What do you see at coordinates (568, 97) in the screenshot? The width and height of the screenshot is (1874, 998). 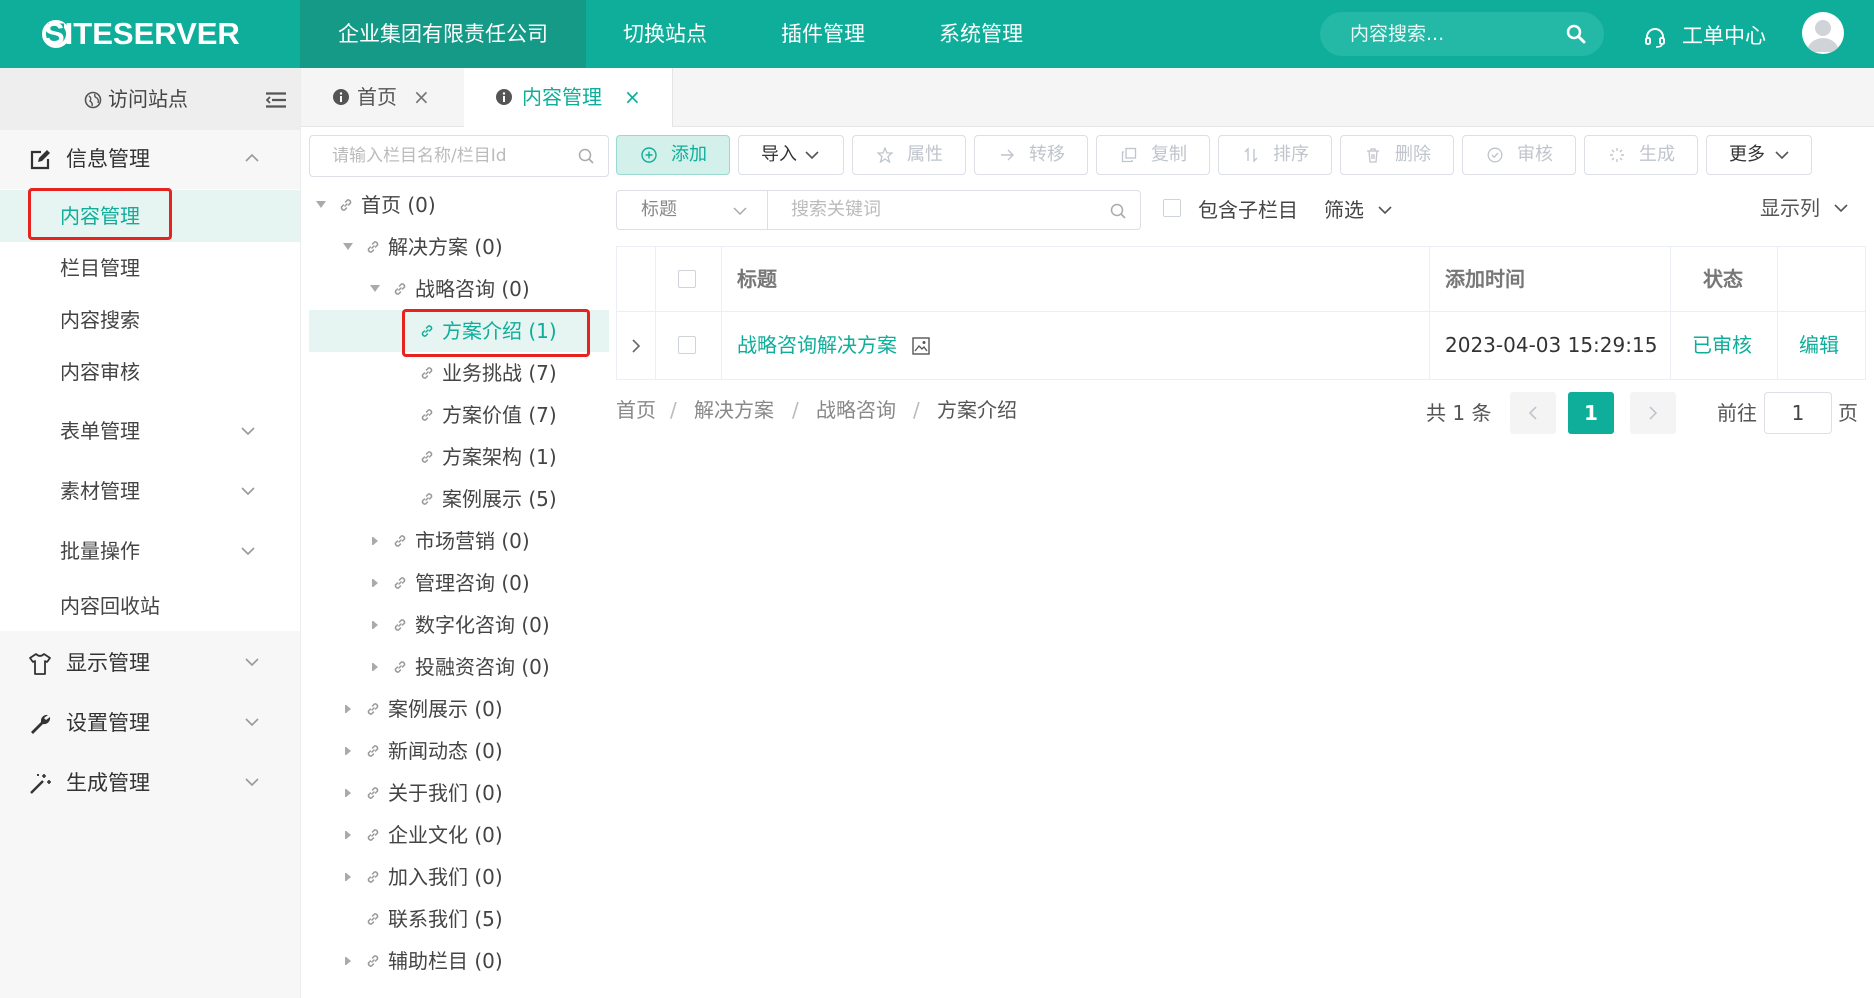 I see `tab-content-manage: 内容管理 ×` at bounding box center [568, 97].